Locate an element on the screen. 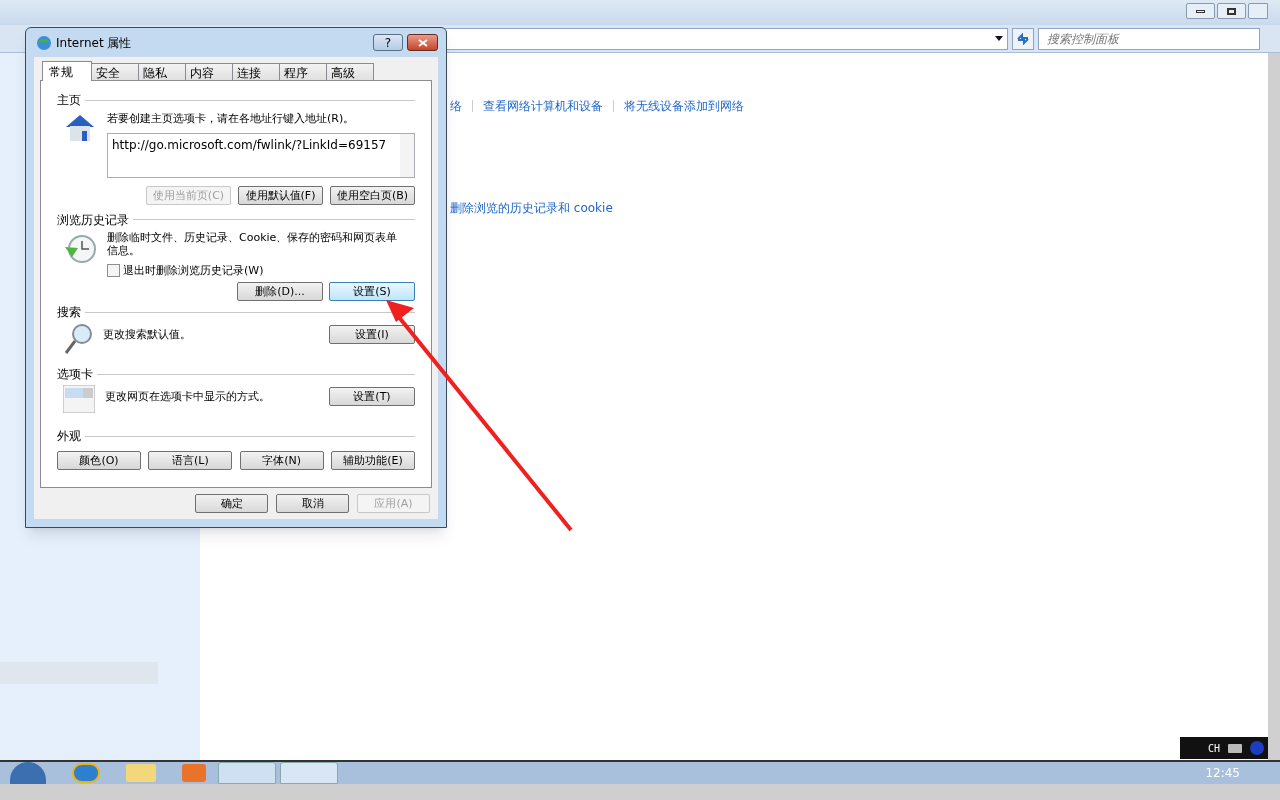 Image resolution: width=1280 pixels, height=800 pixels. language-indicator: CH is located at coordinates (1213, 748).